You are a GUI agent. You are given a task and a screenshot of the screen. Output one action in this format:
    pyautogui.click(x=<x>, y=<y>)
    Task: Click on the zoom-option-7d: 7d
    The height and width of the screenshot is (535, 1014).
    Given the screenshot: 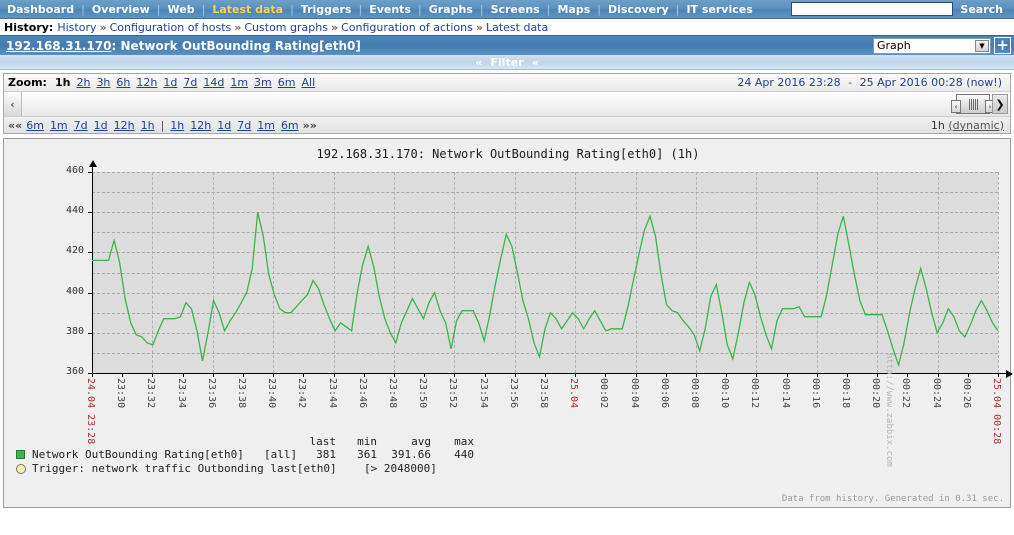 What is the action you would take?
    pyautogui.click(x=190, y=82)
    